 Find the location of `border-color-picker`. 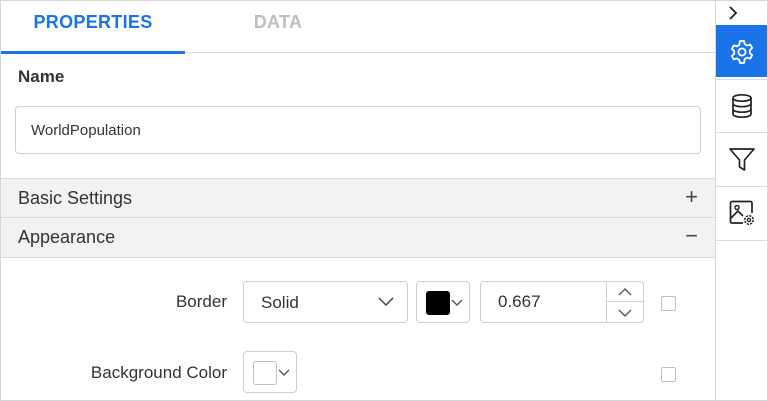

border-color-picker is located at coordinates (443, 302).